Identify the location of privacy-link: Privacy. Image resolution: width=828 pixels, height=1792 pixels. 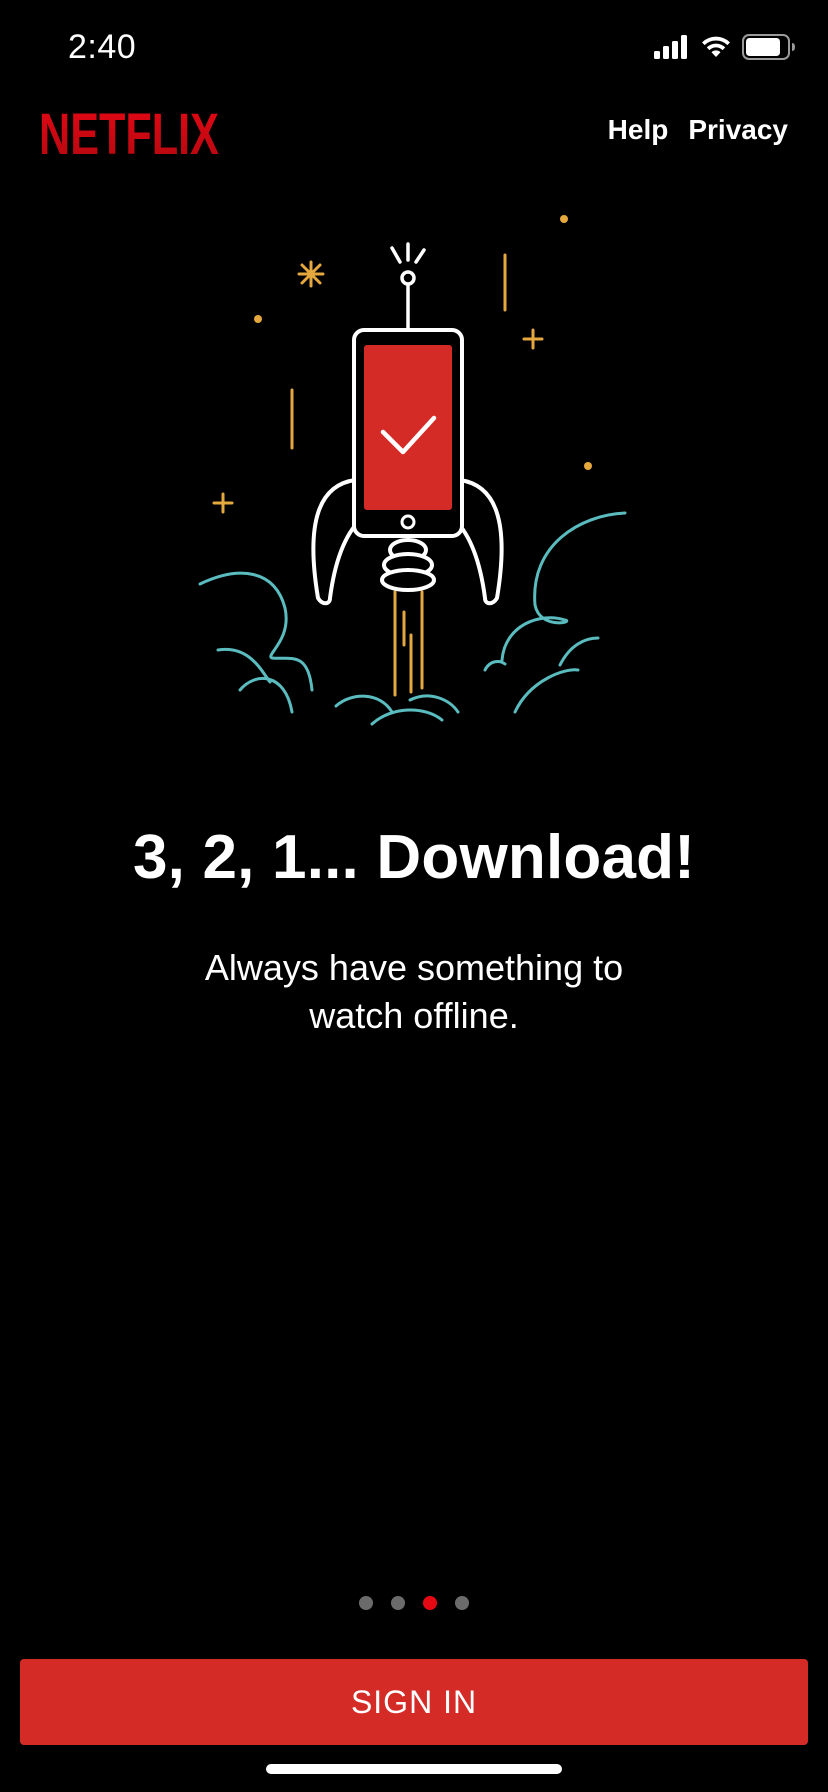
(738, 130).